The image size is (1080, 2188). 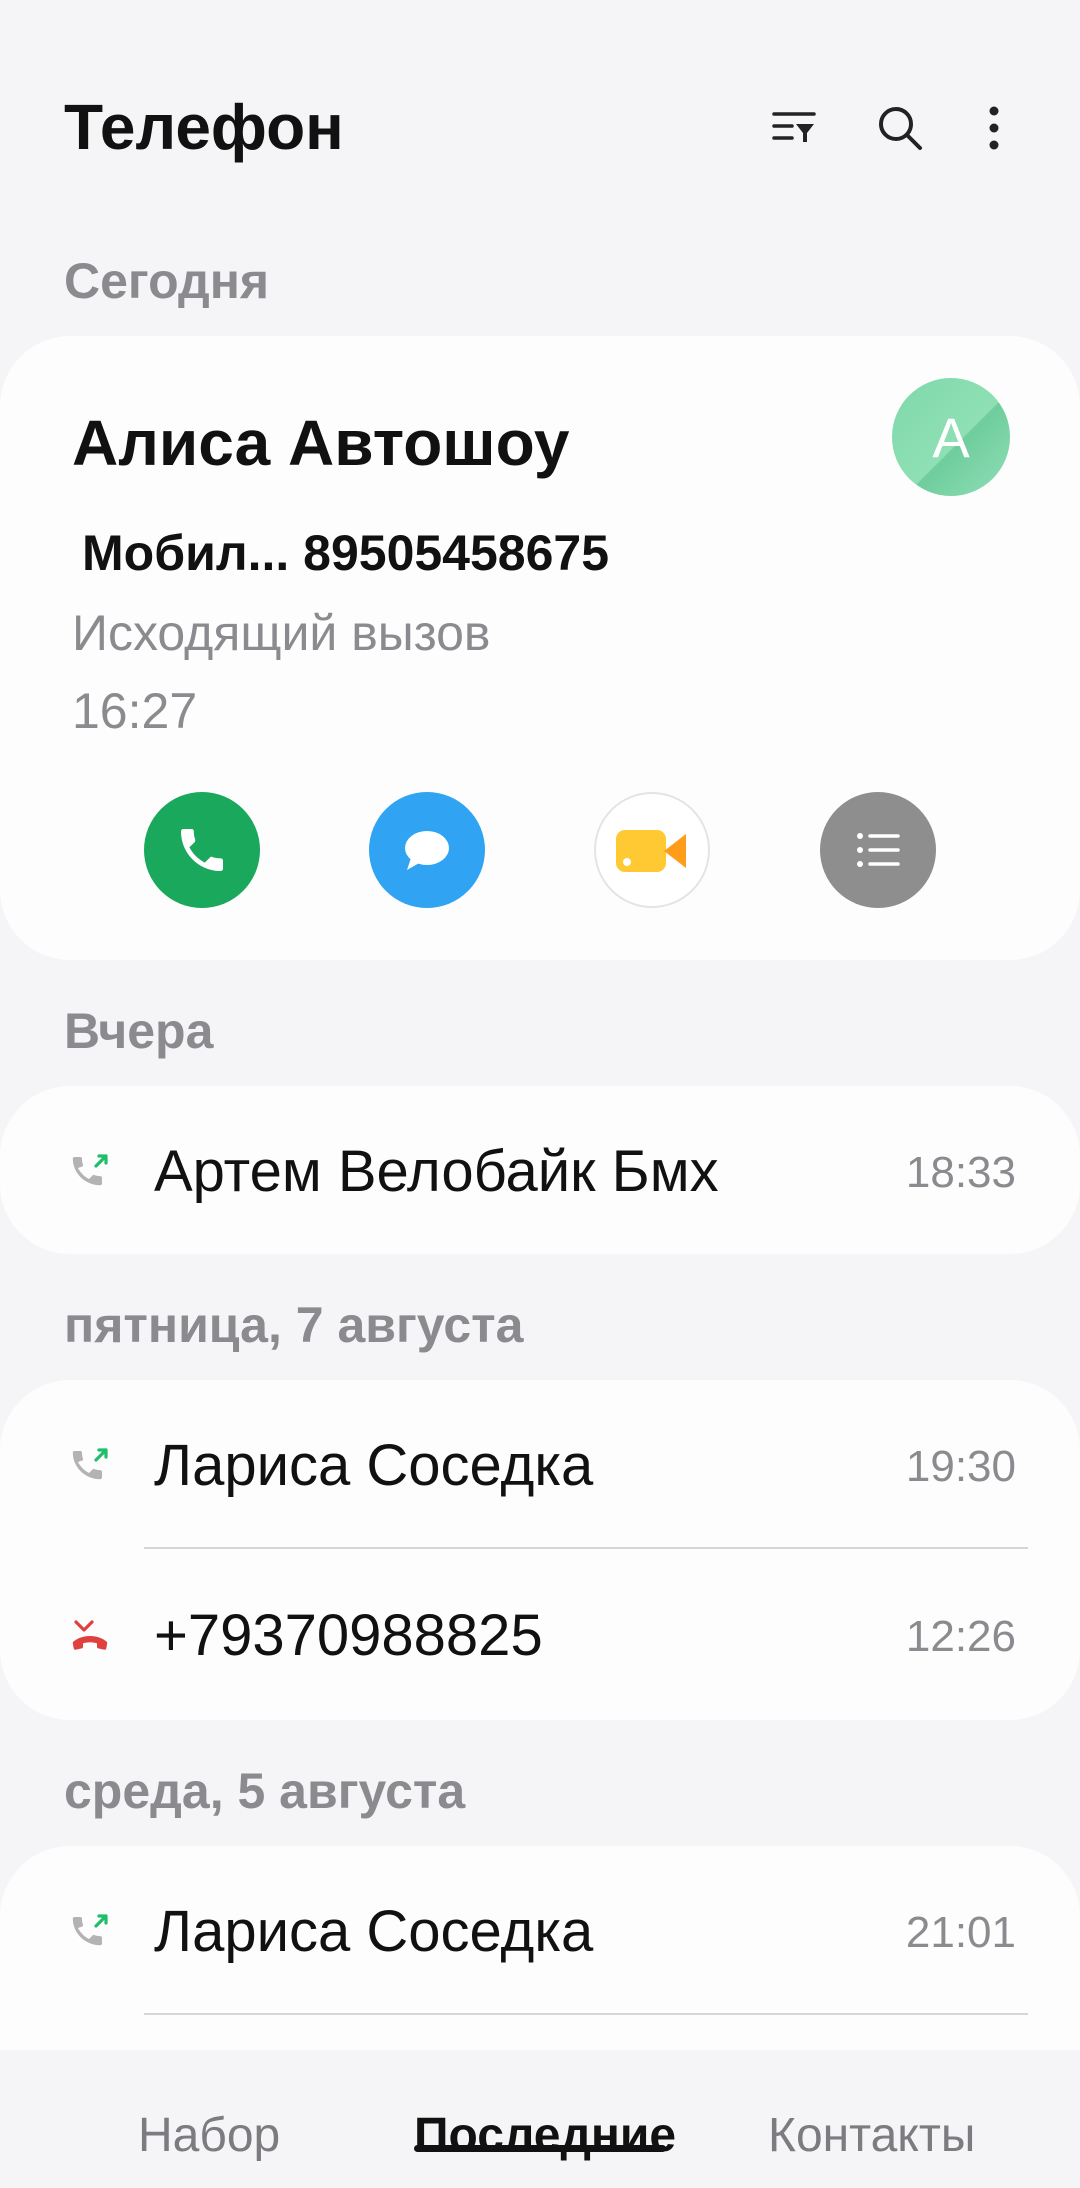 What do you see at coordinates (545, 2135) in the screenshot?
I see `tab-recents: Последние` at bounding box center [545, 2135].